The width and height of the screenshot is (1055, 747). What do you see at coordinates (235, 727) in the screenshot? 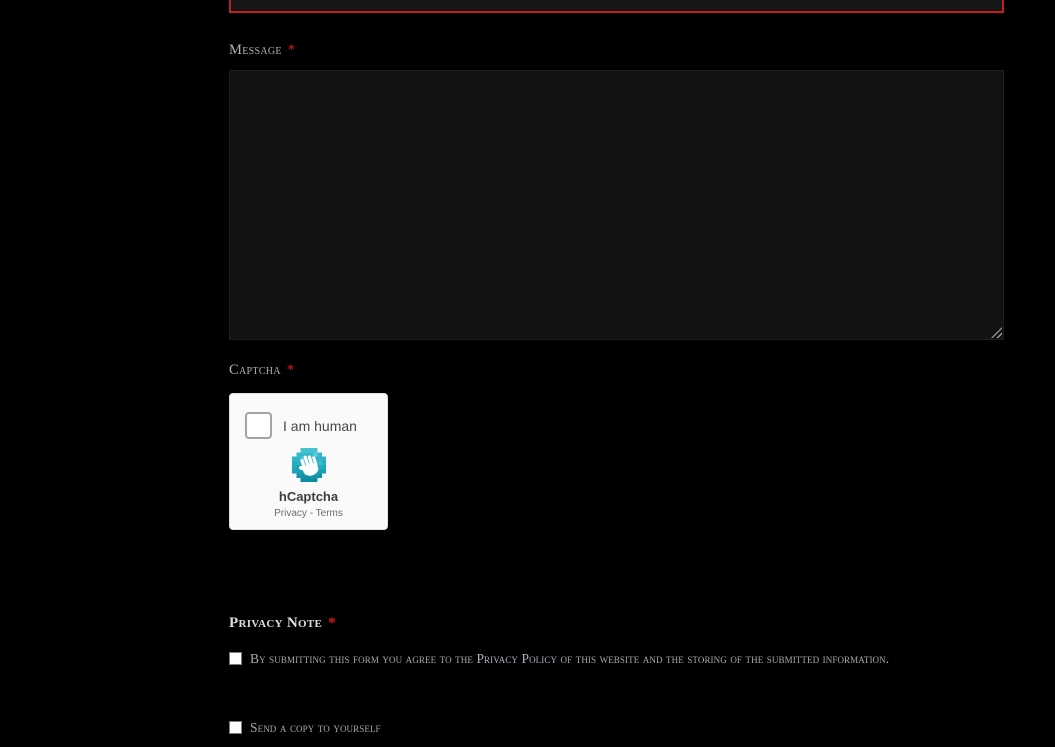
I see `send-copy-checkbox` at bounding box center [235, 727].